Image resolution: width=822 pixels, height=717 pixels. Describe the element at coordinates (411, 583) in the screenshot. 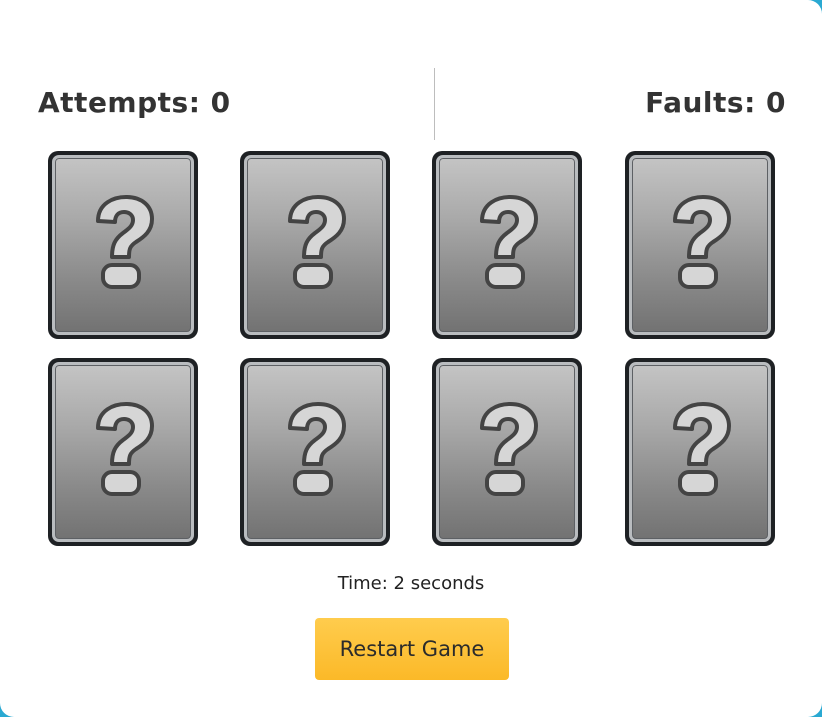

I see `timer-text: Time: 2 seconds` at that location.